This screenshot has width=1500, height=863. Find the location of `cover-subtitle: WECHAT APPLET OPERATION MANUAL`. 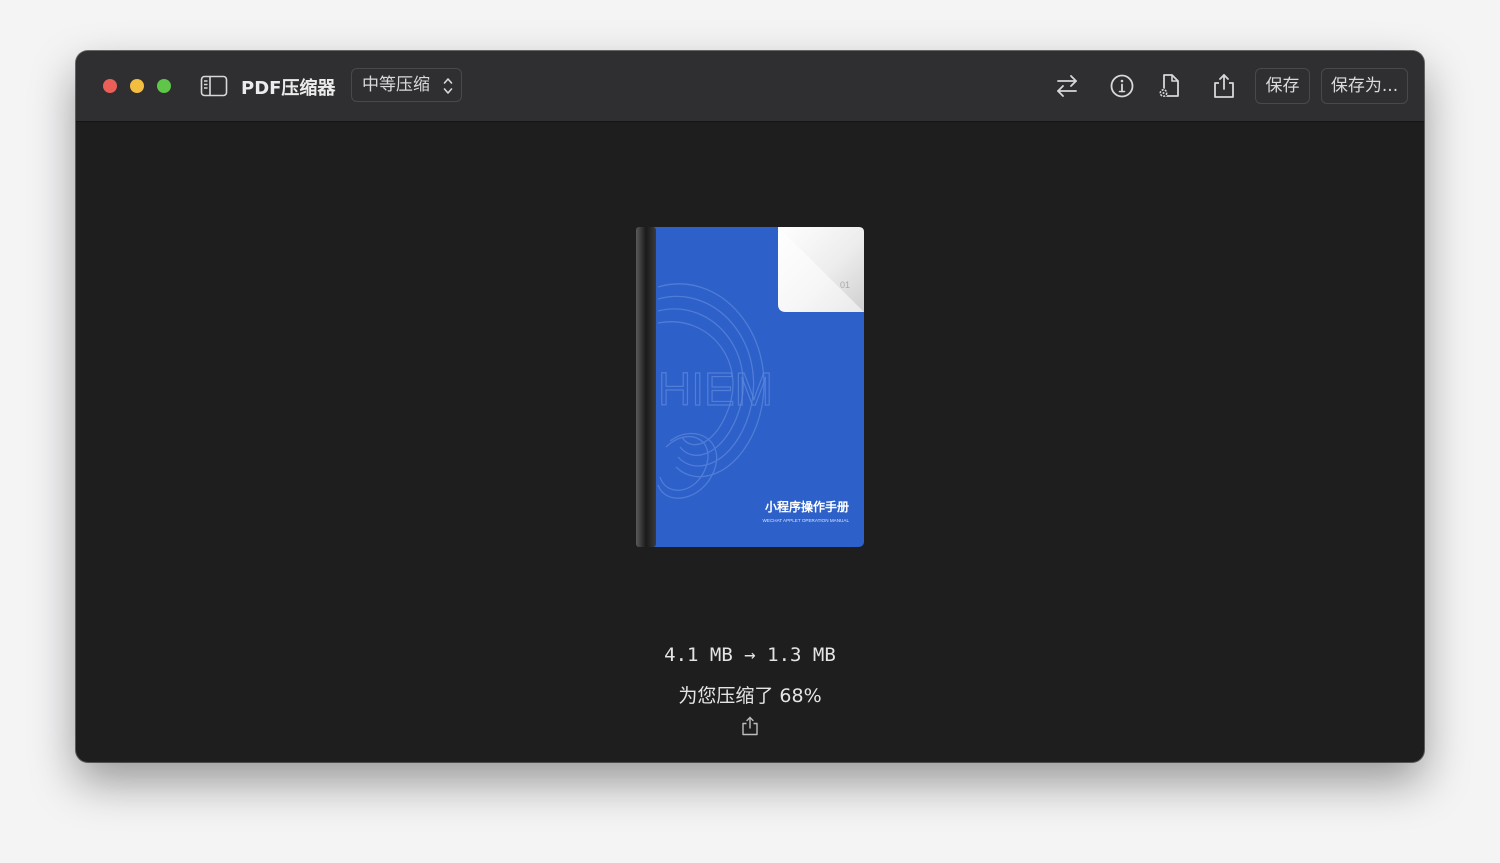

cover-subtitle: WECHAT APPLET OPERATION MANUAL is located at coordinates (806, 520).